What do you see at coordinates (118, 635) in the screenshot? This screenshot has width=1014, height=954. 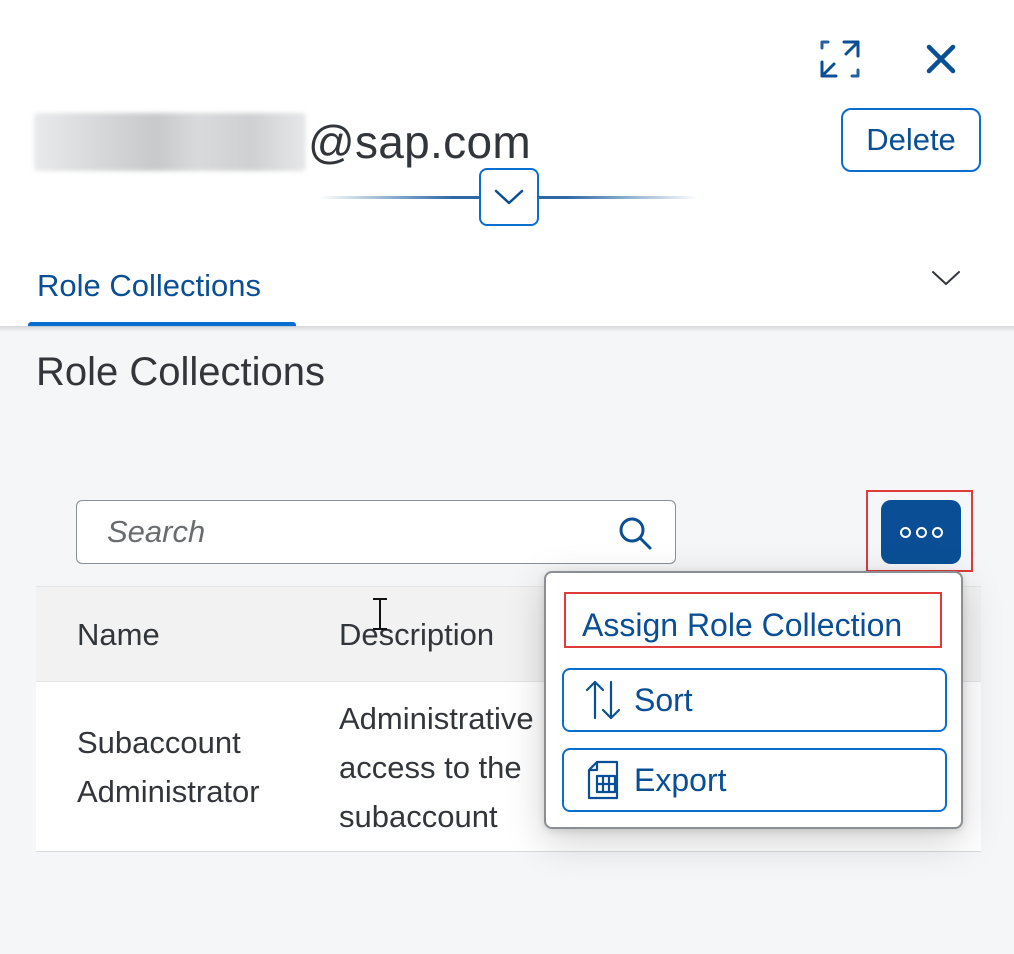 I see `column-header-name: Name` at bounding box center [118, 635].